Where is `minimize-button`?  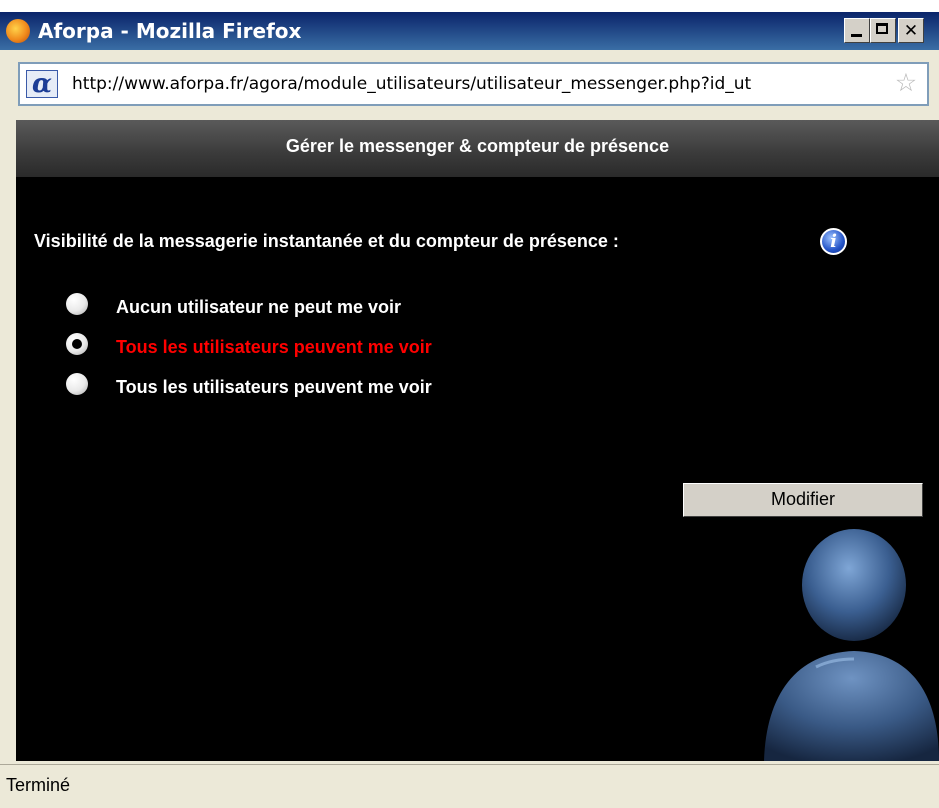
minimize-button is located at coordinates (857, 30).